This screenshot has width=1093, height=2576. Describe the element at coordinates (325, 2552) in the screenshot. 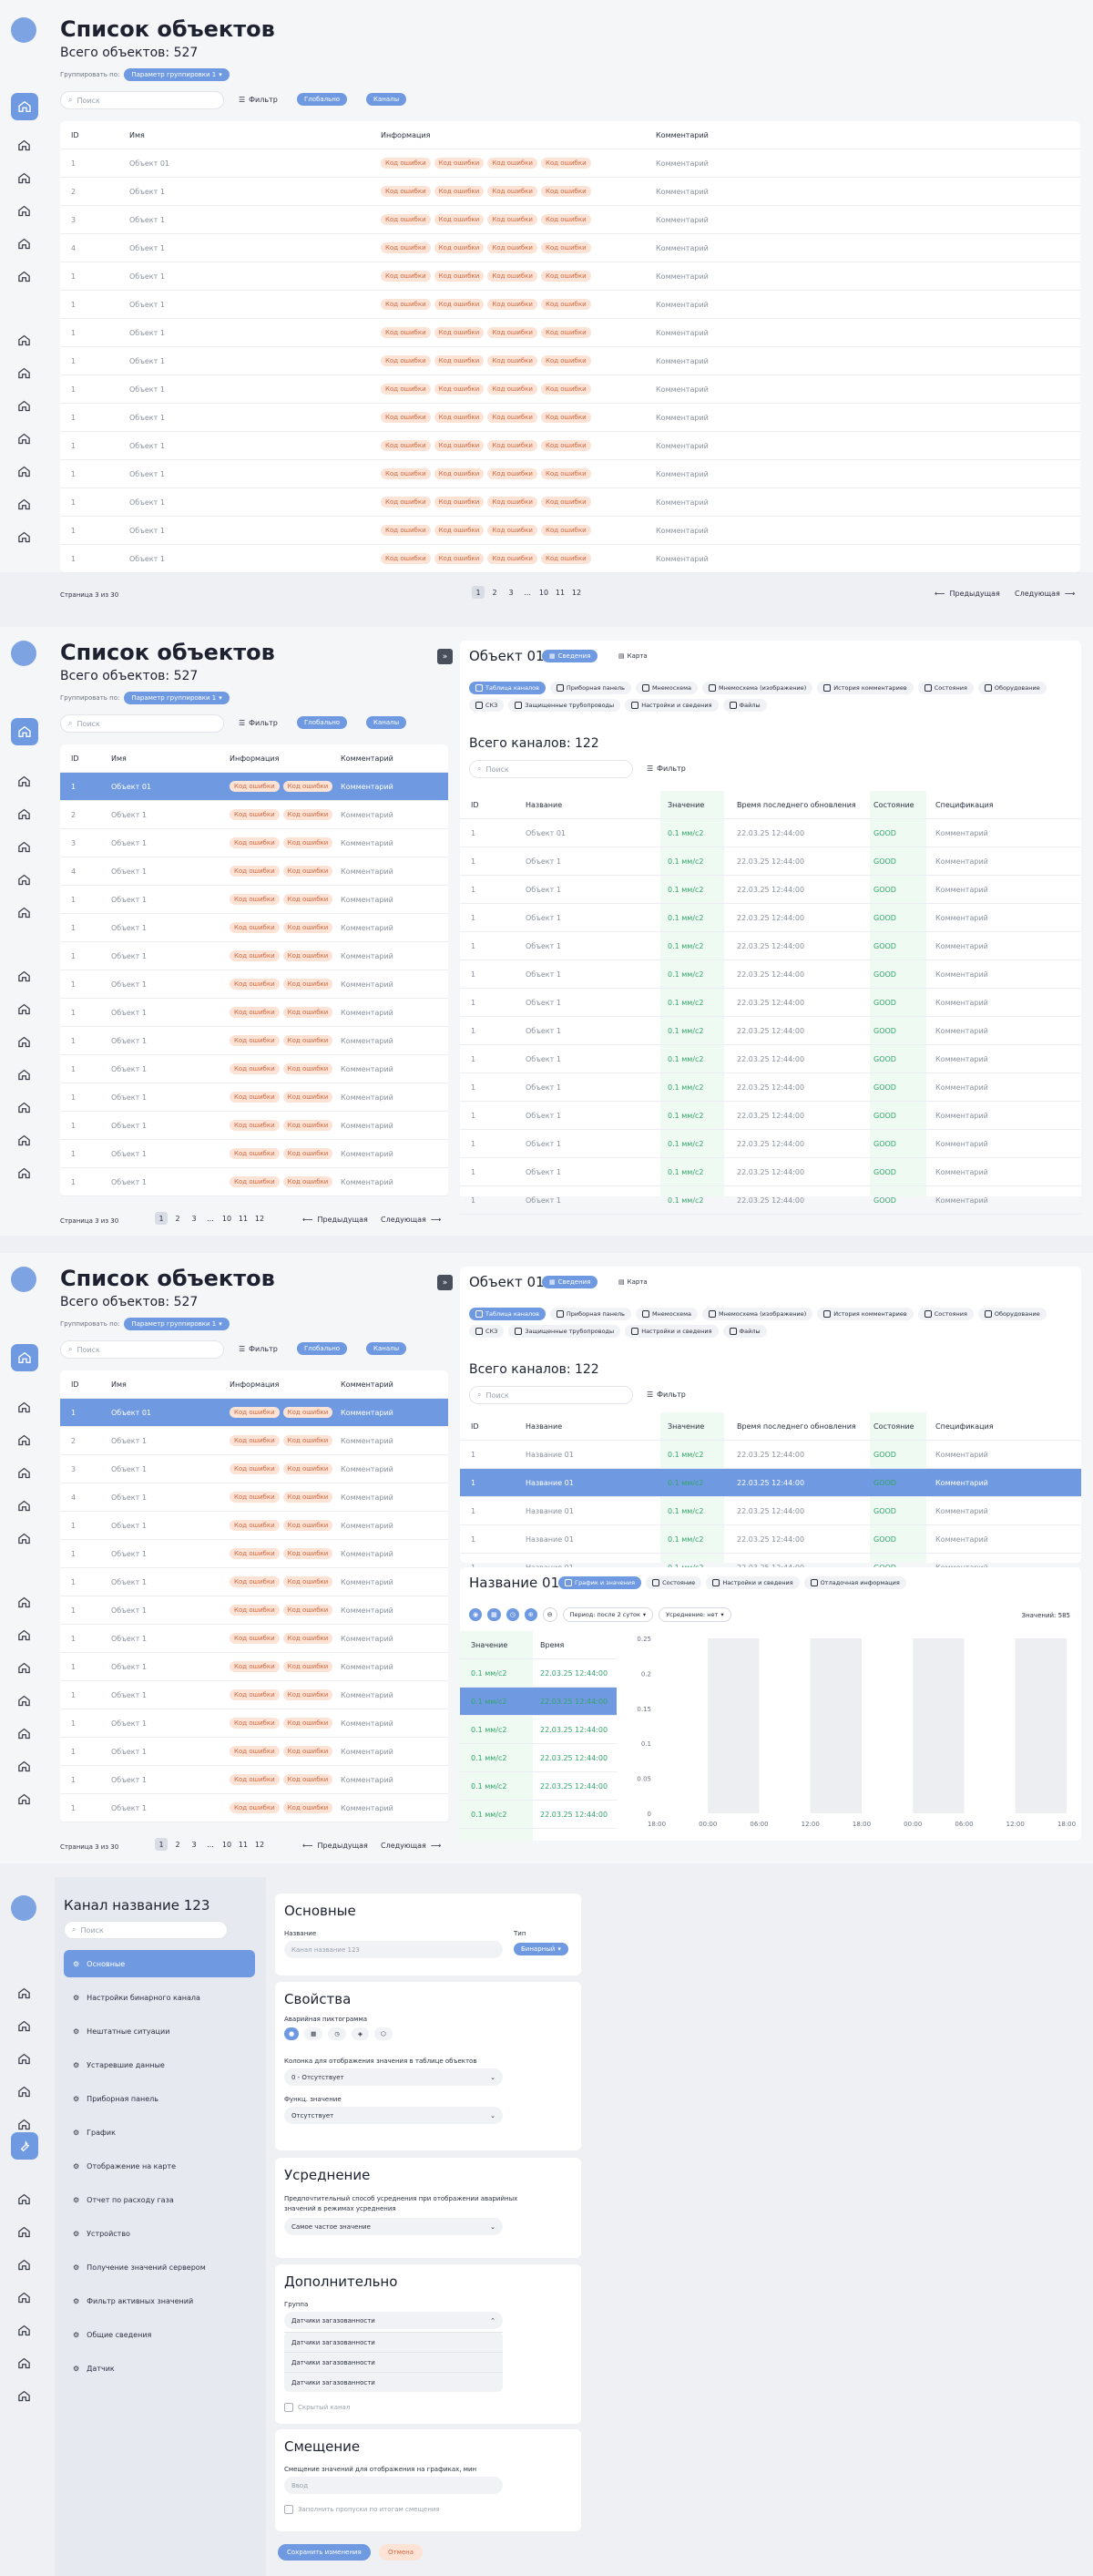

I see `save-button: Сохранить изменения` at that location.